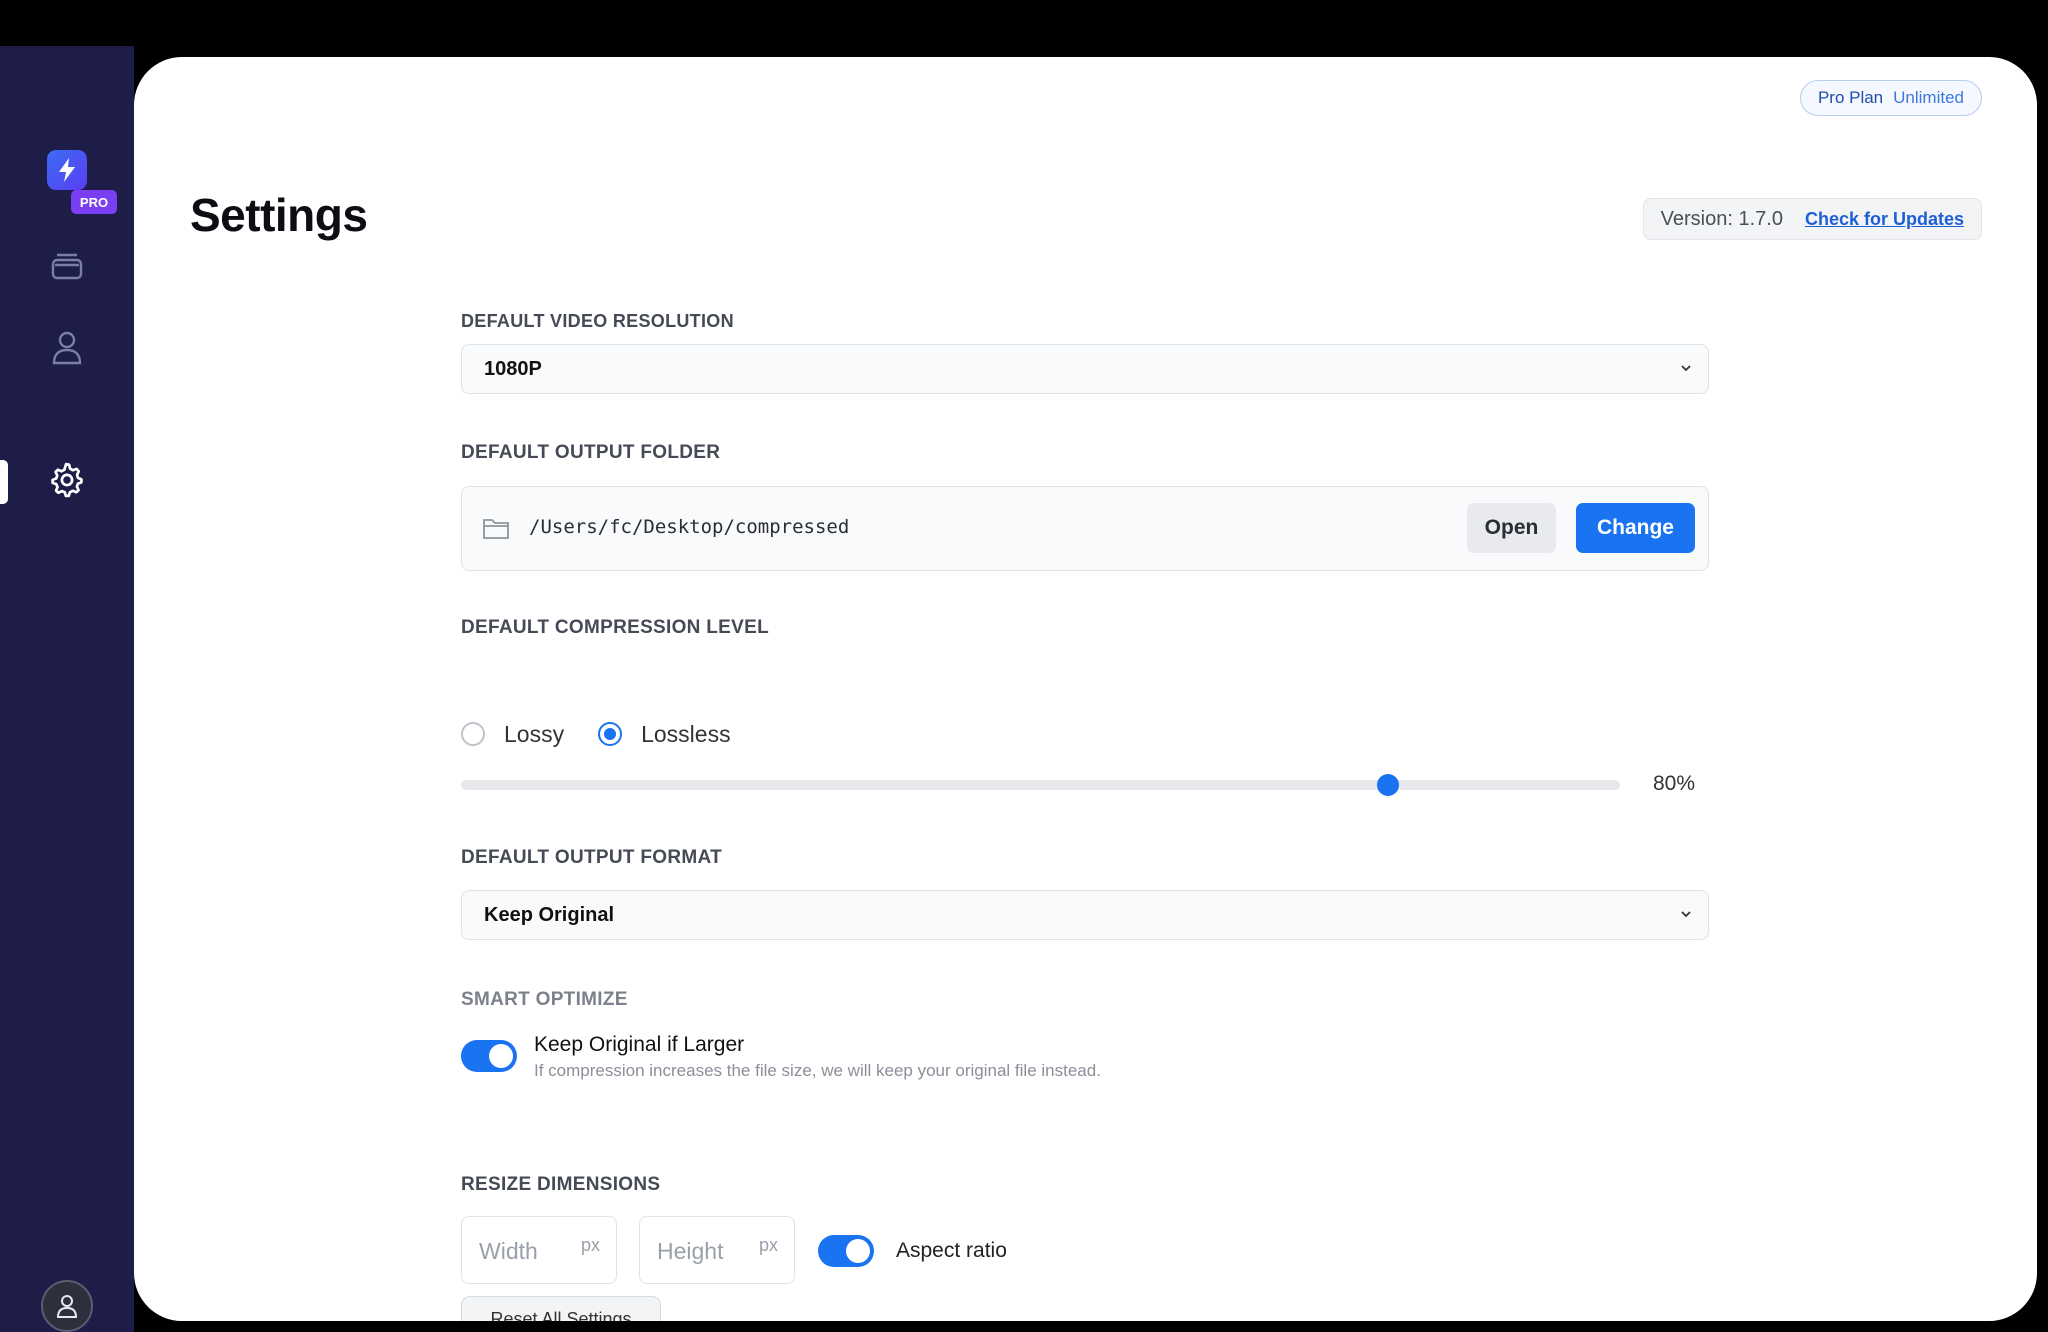 This screenshot has height=1332, width=2048. I want to click on width-placeholder: Width, so click(508, 1251).